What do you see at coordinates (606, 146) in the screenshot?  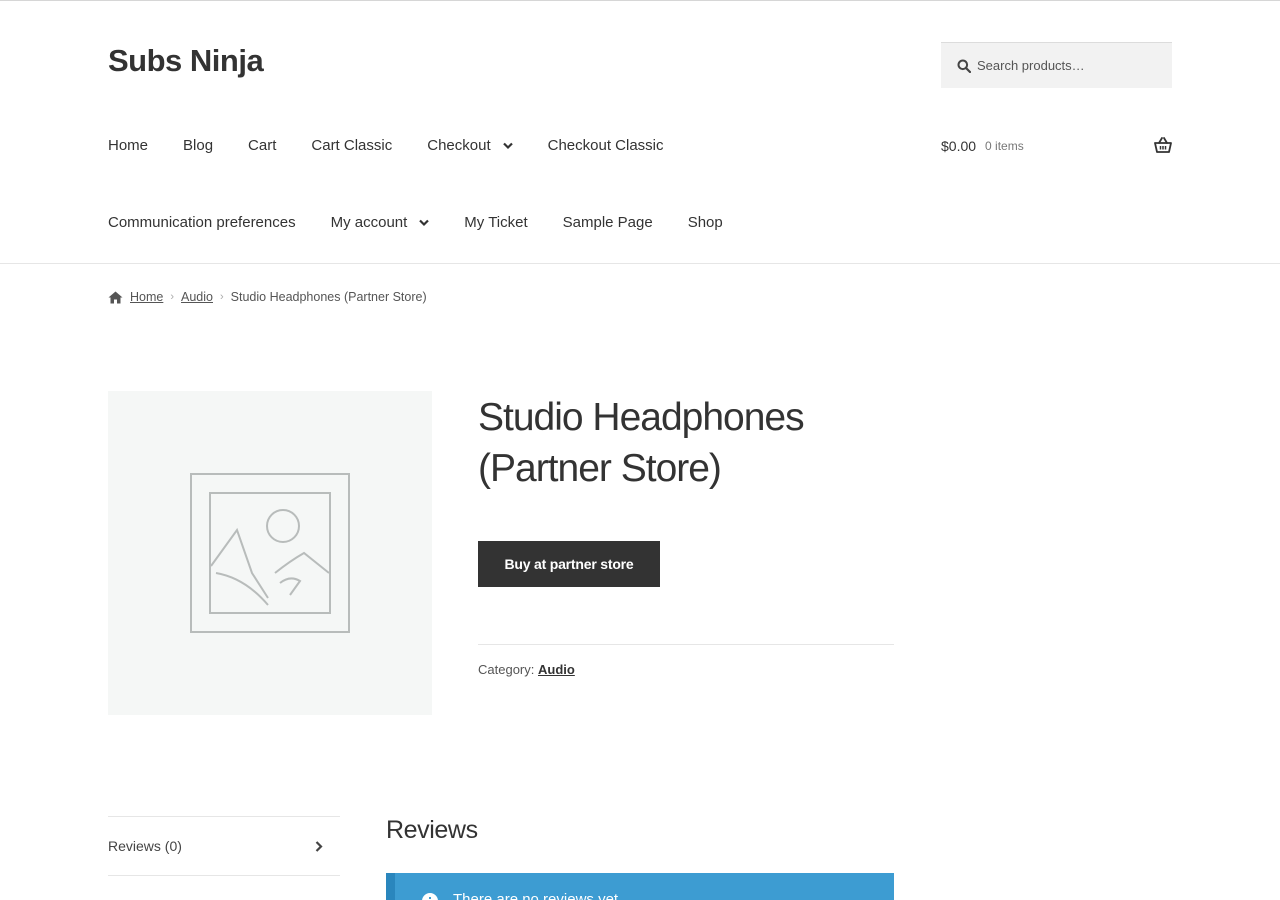 I see `nav-item-checkout-classic: Checkout Classic` at bounding box center [606, 146].